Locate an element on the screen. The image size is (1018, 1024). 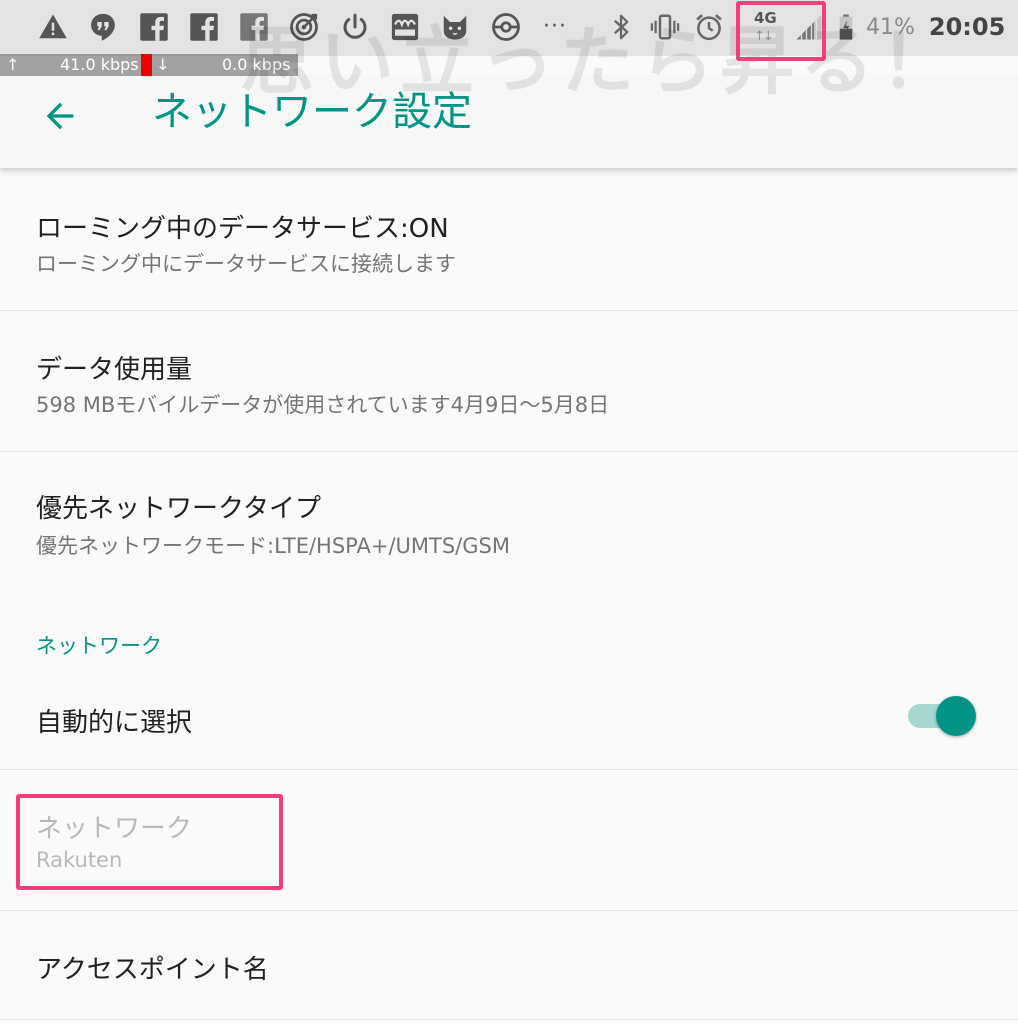
more-notifications-icon: ··· is located at coordinates (554, 26).